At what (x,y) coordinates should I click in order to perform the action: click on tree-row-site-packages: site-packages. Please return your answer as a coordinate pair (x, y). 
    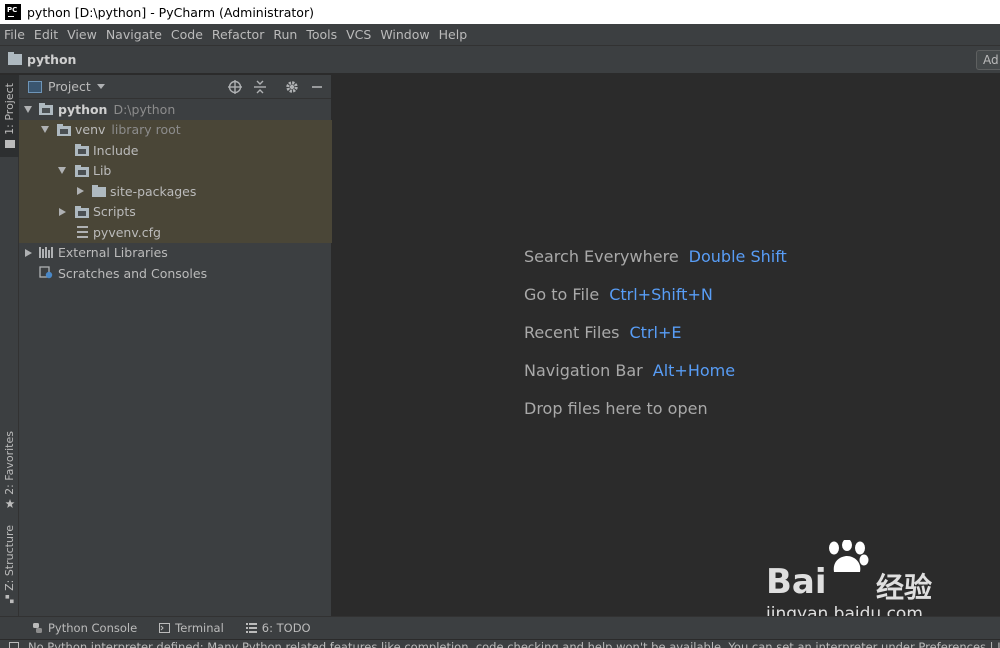
    Looking at the image, I should click on (175, 191).